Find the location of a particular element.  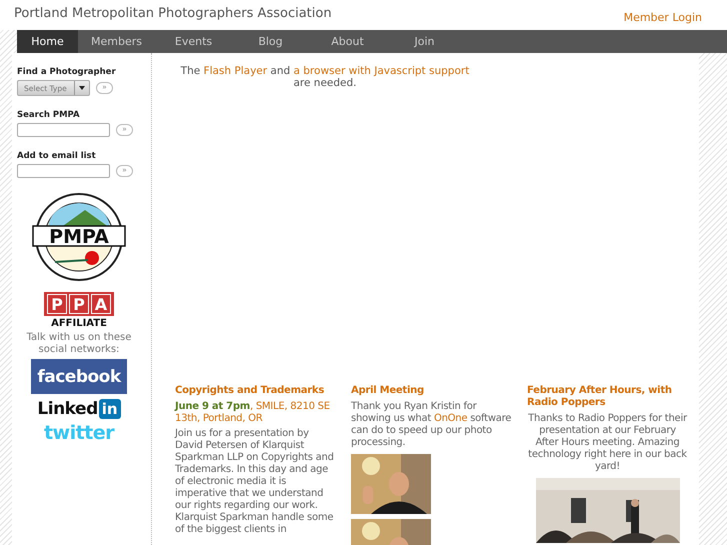

pmpa-logo: PMPA is located at coordinates (79, 237).